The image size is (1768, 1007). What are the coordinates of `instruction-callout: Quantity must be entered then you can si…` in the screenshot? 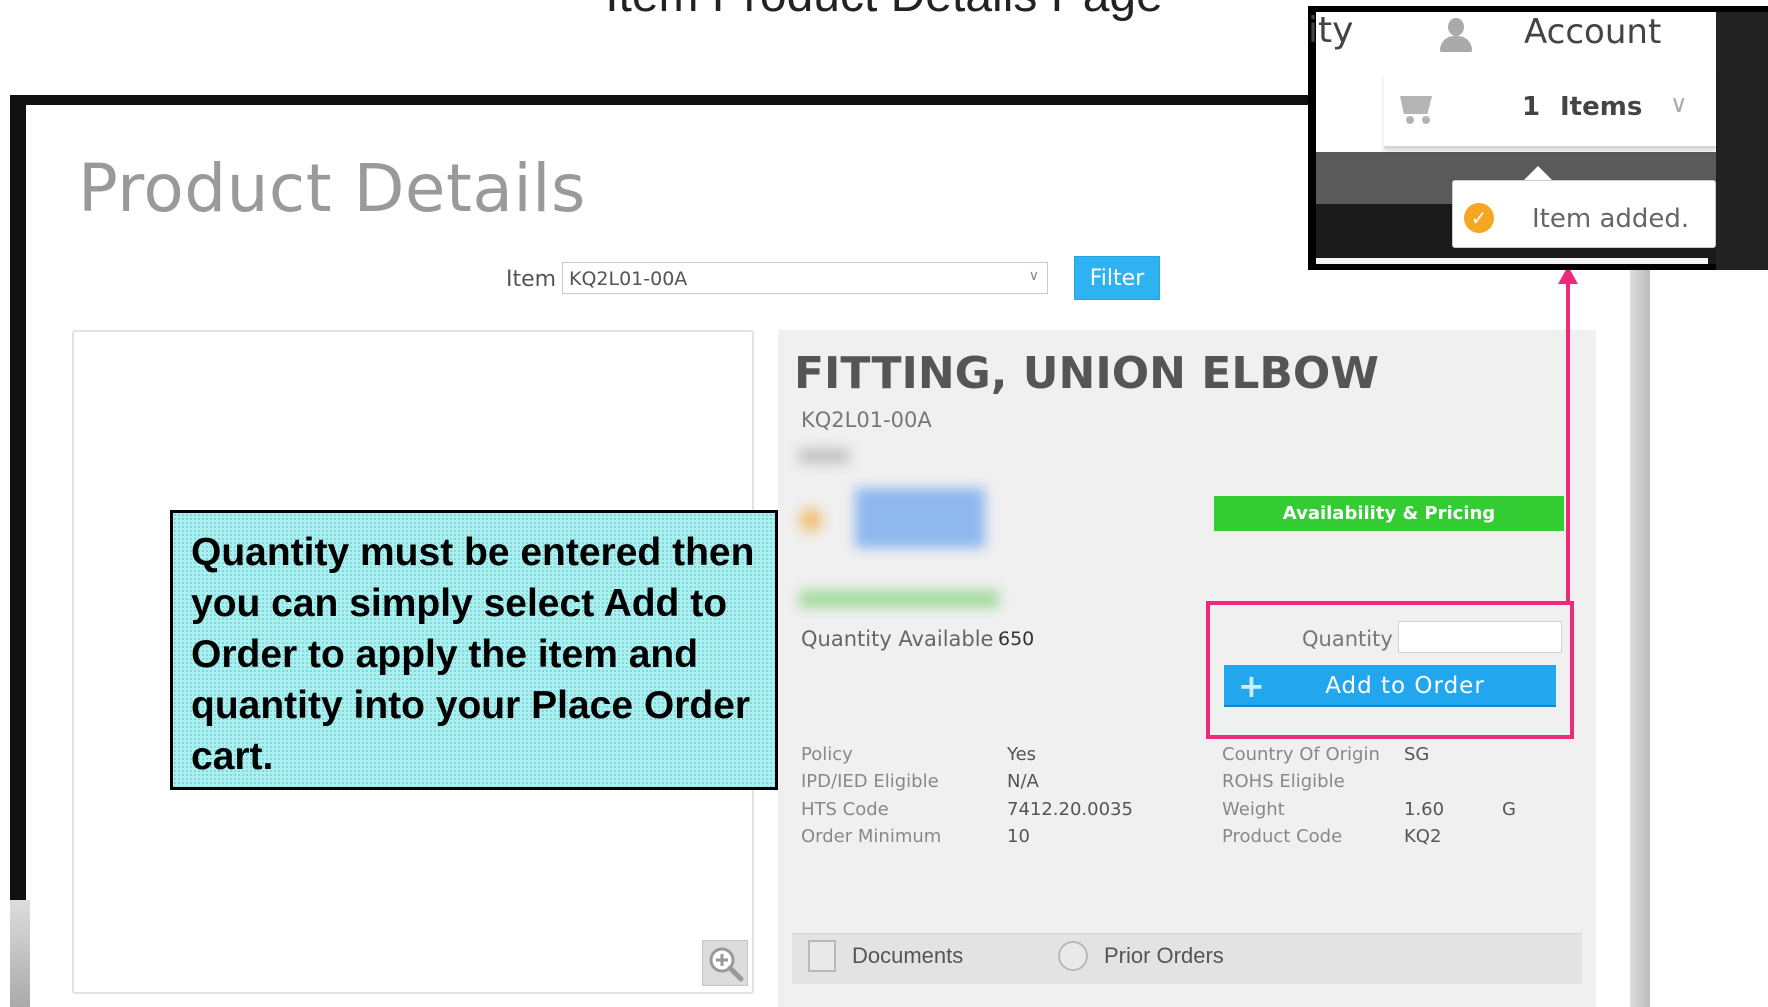 It's located at (474, 650).